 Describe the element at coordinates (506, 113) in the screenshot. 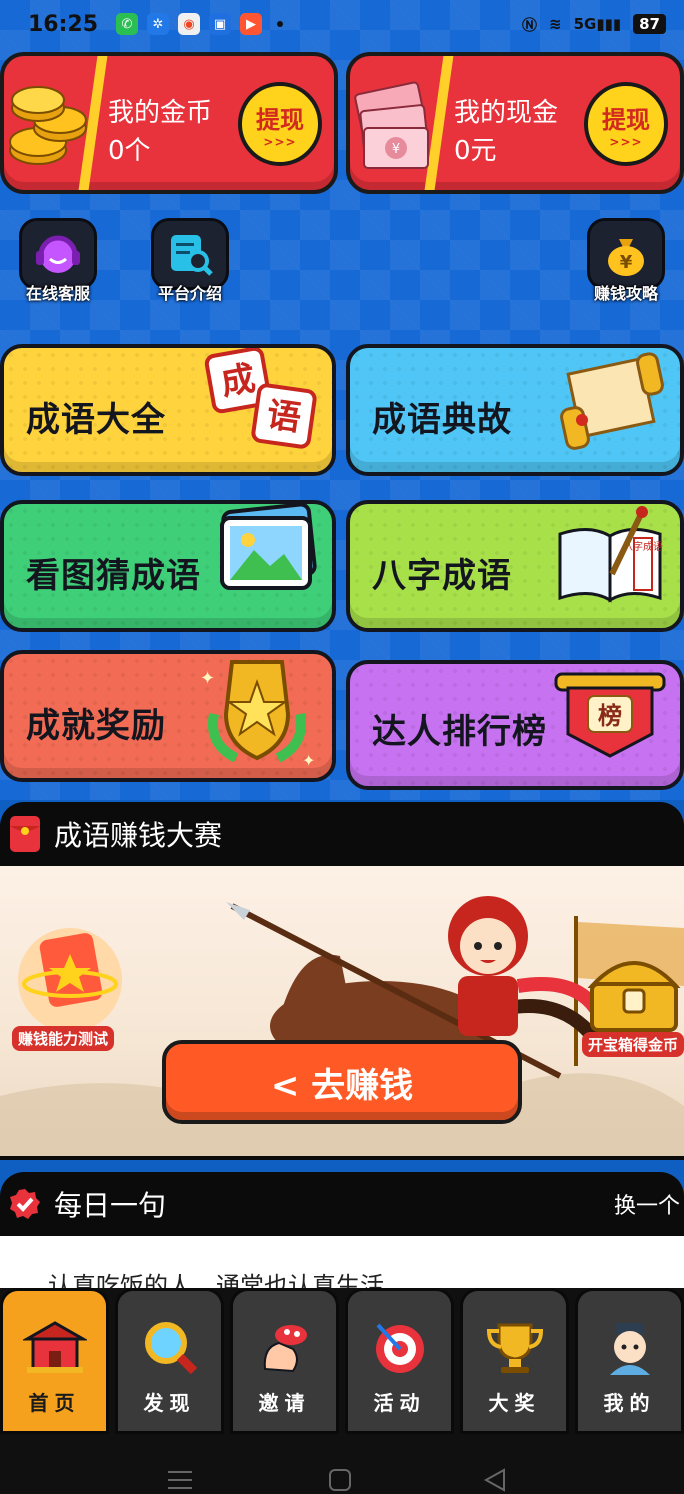

I see `cash-label: 我的现金` at that location.